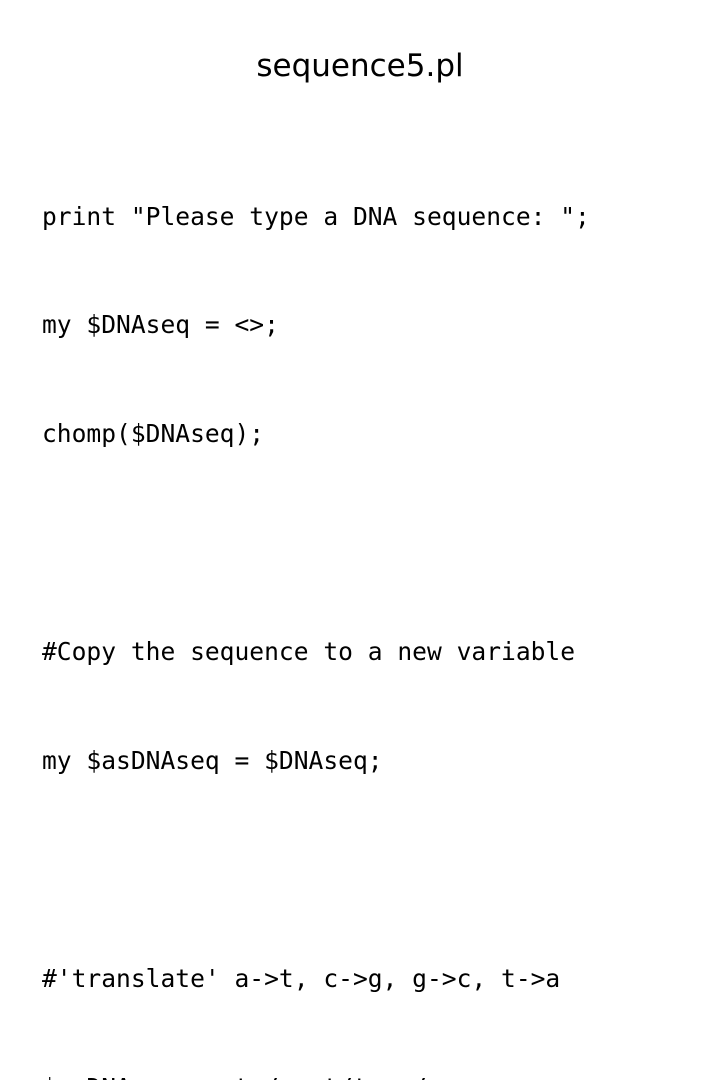 This screenshot has height=1080, width=720. Describe the element at coordinates (160, 325) in the screenshot. I see `code-line: my $DNAseq = <>;` at that location.